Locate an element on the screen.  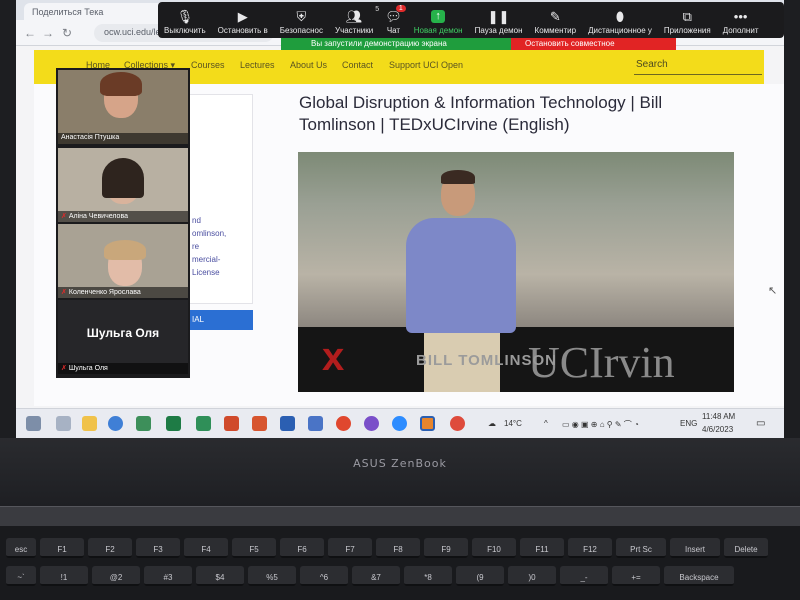
more-button: ••• Дополнит is located at coordinates (741, 20).